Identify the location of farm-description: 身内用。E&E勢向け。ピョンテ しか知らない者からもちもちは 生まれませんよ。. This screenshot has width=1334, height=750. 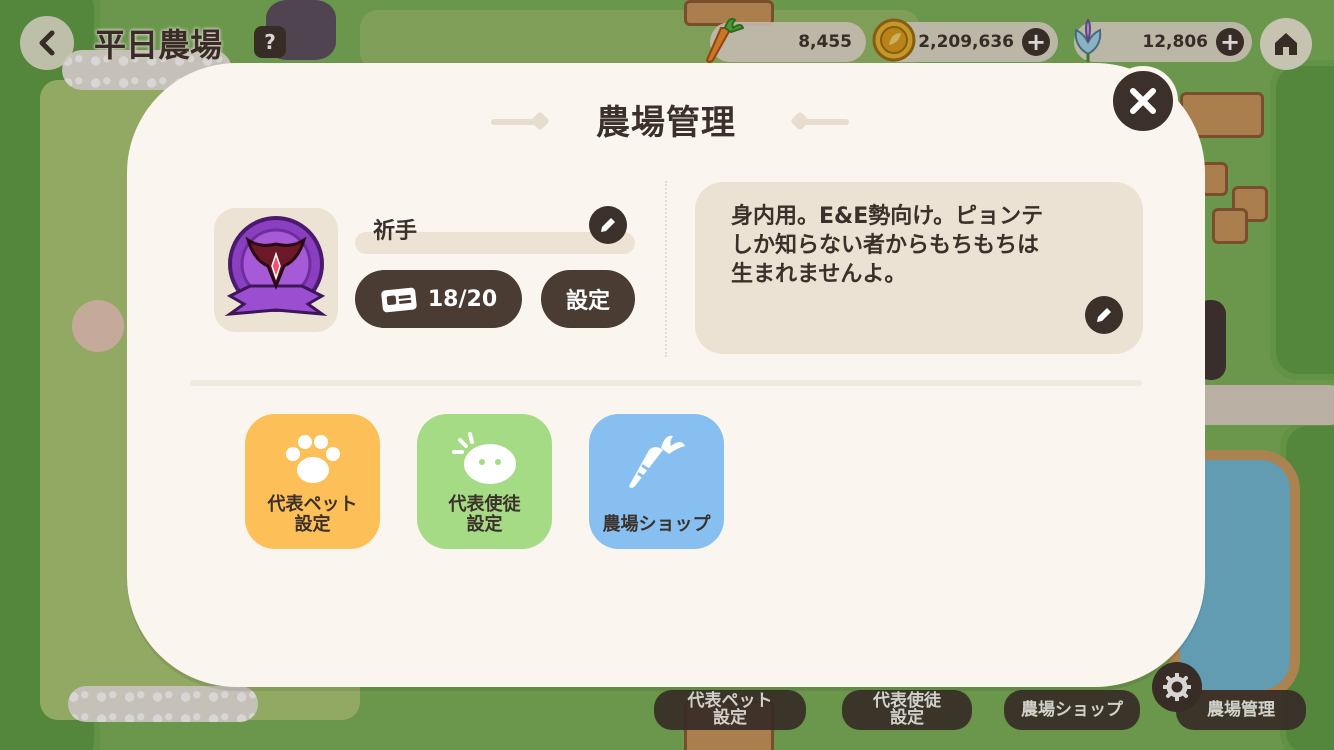
(887, 245).